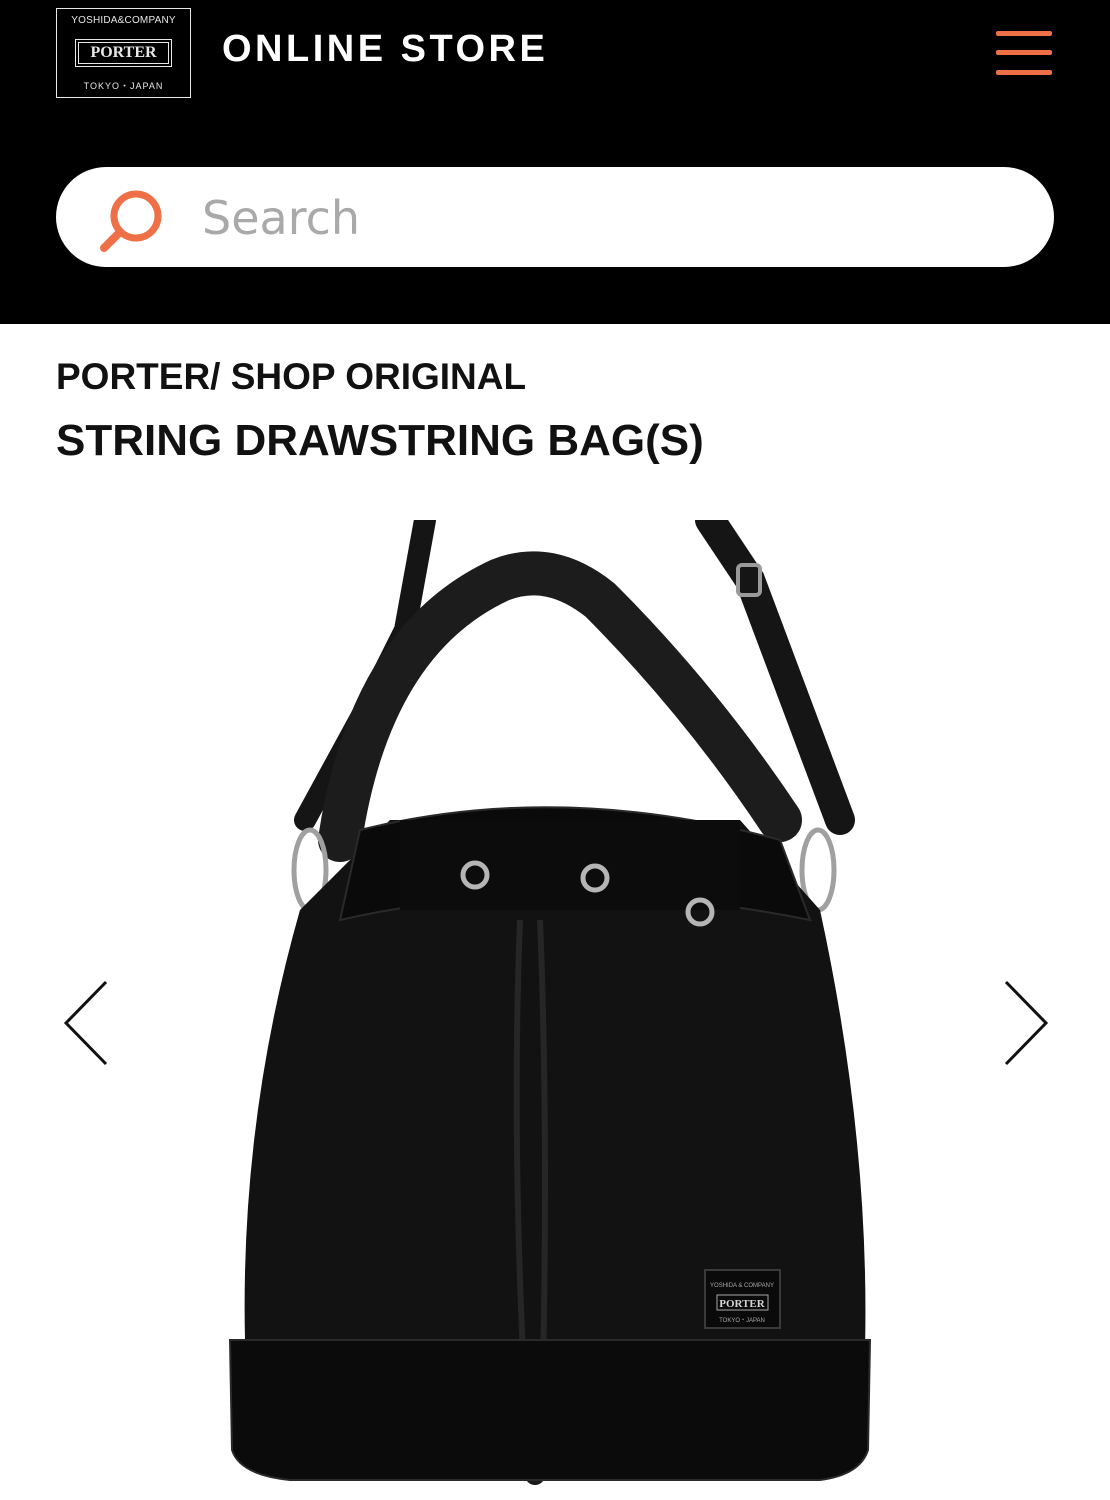  I want to click on hamburger-menu-icon, so click(1025, 54).